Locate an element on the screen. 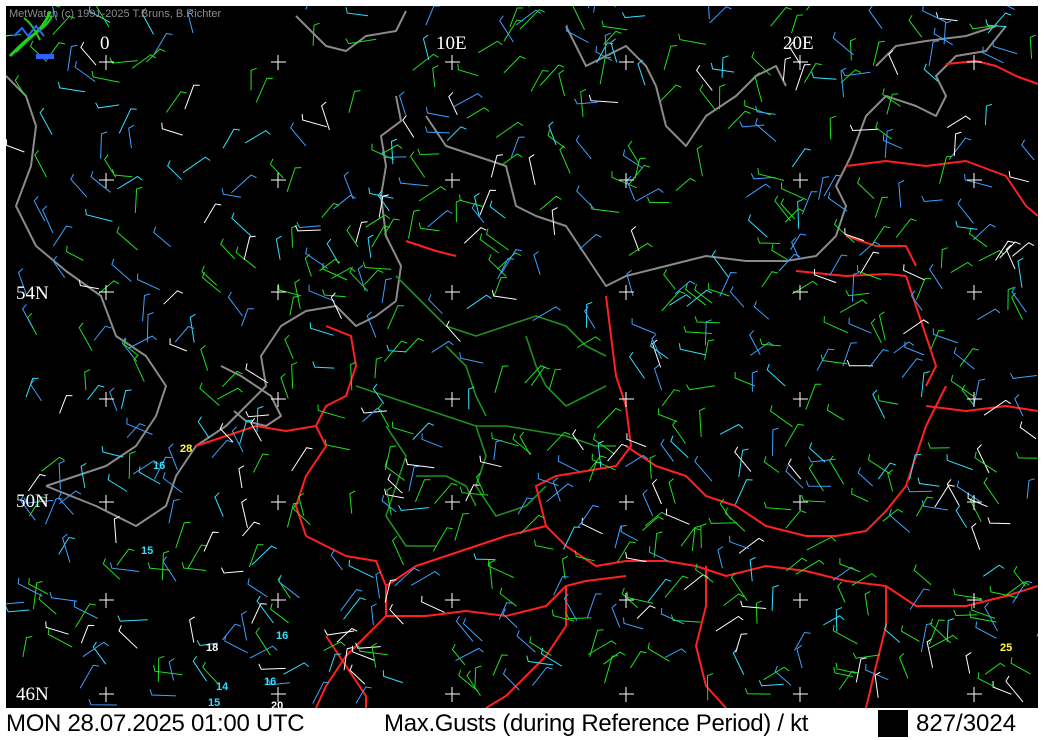 Image resolution: width=1044 pixels, height=740 pixels. metwatch-logo-icon is located at coordinates (31, 35).